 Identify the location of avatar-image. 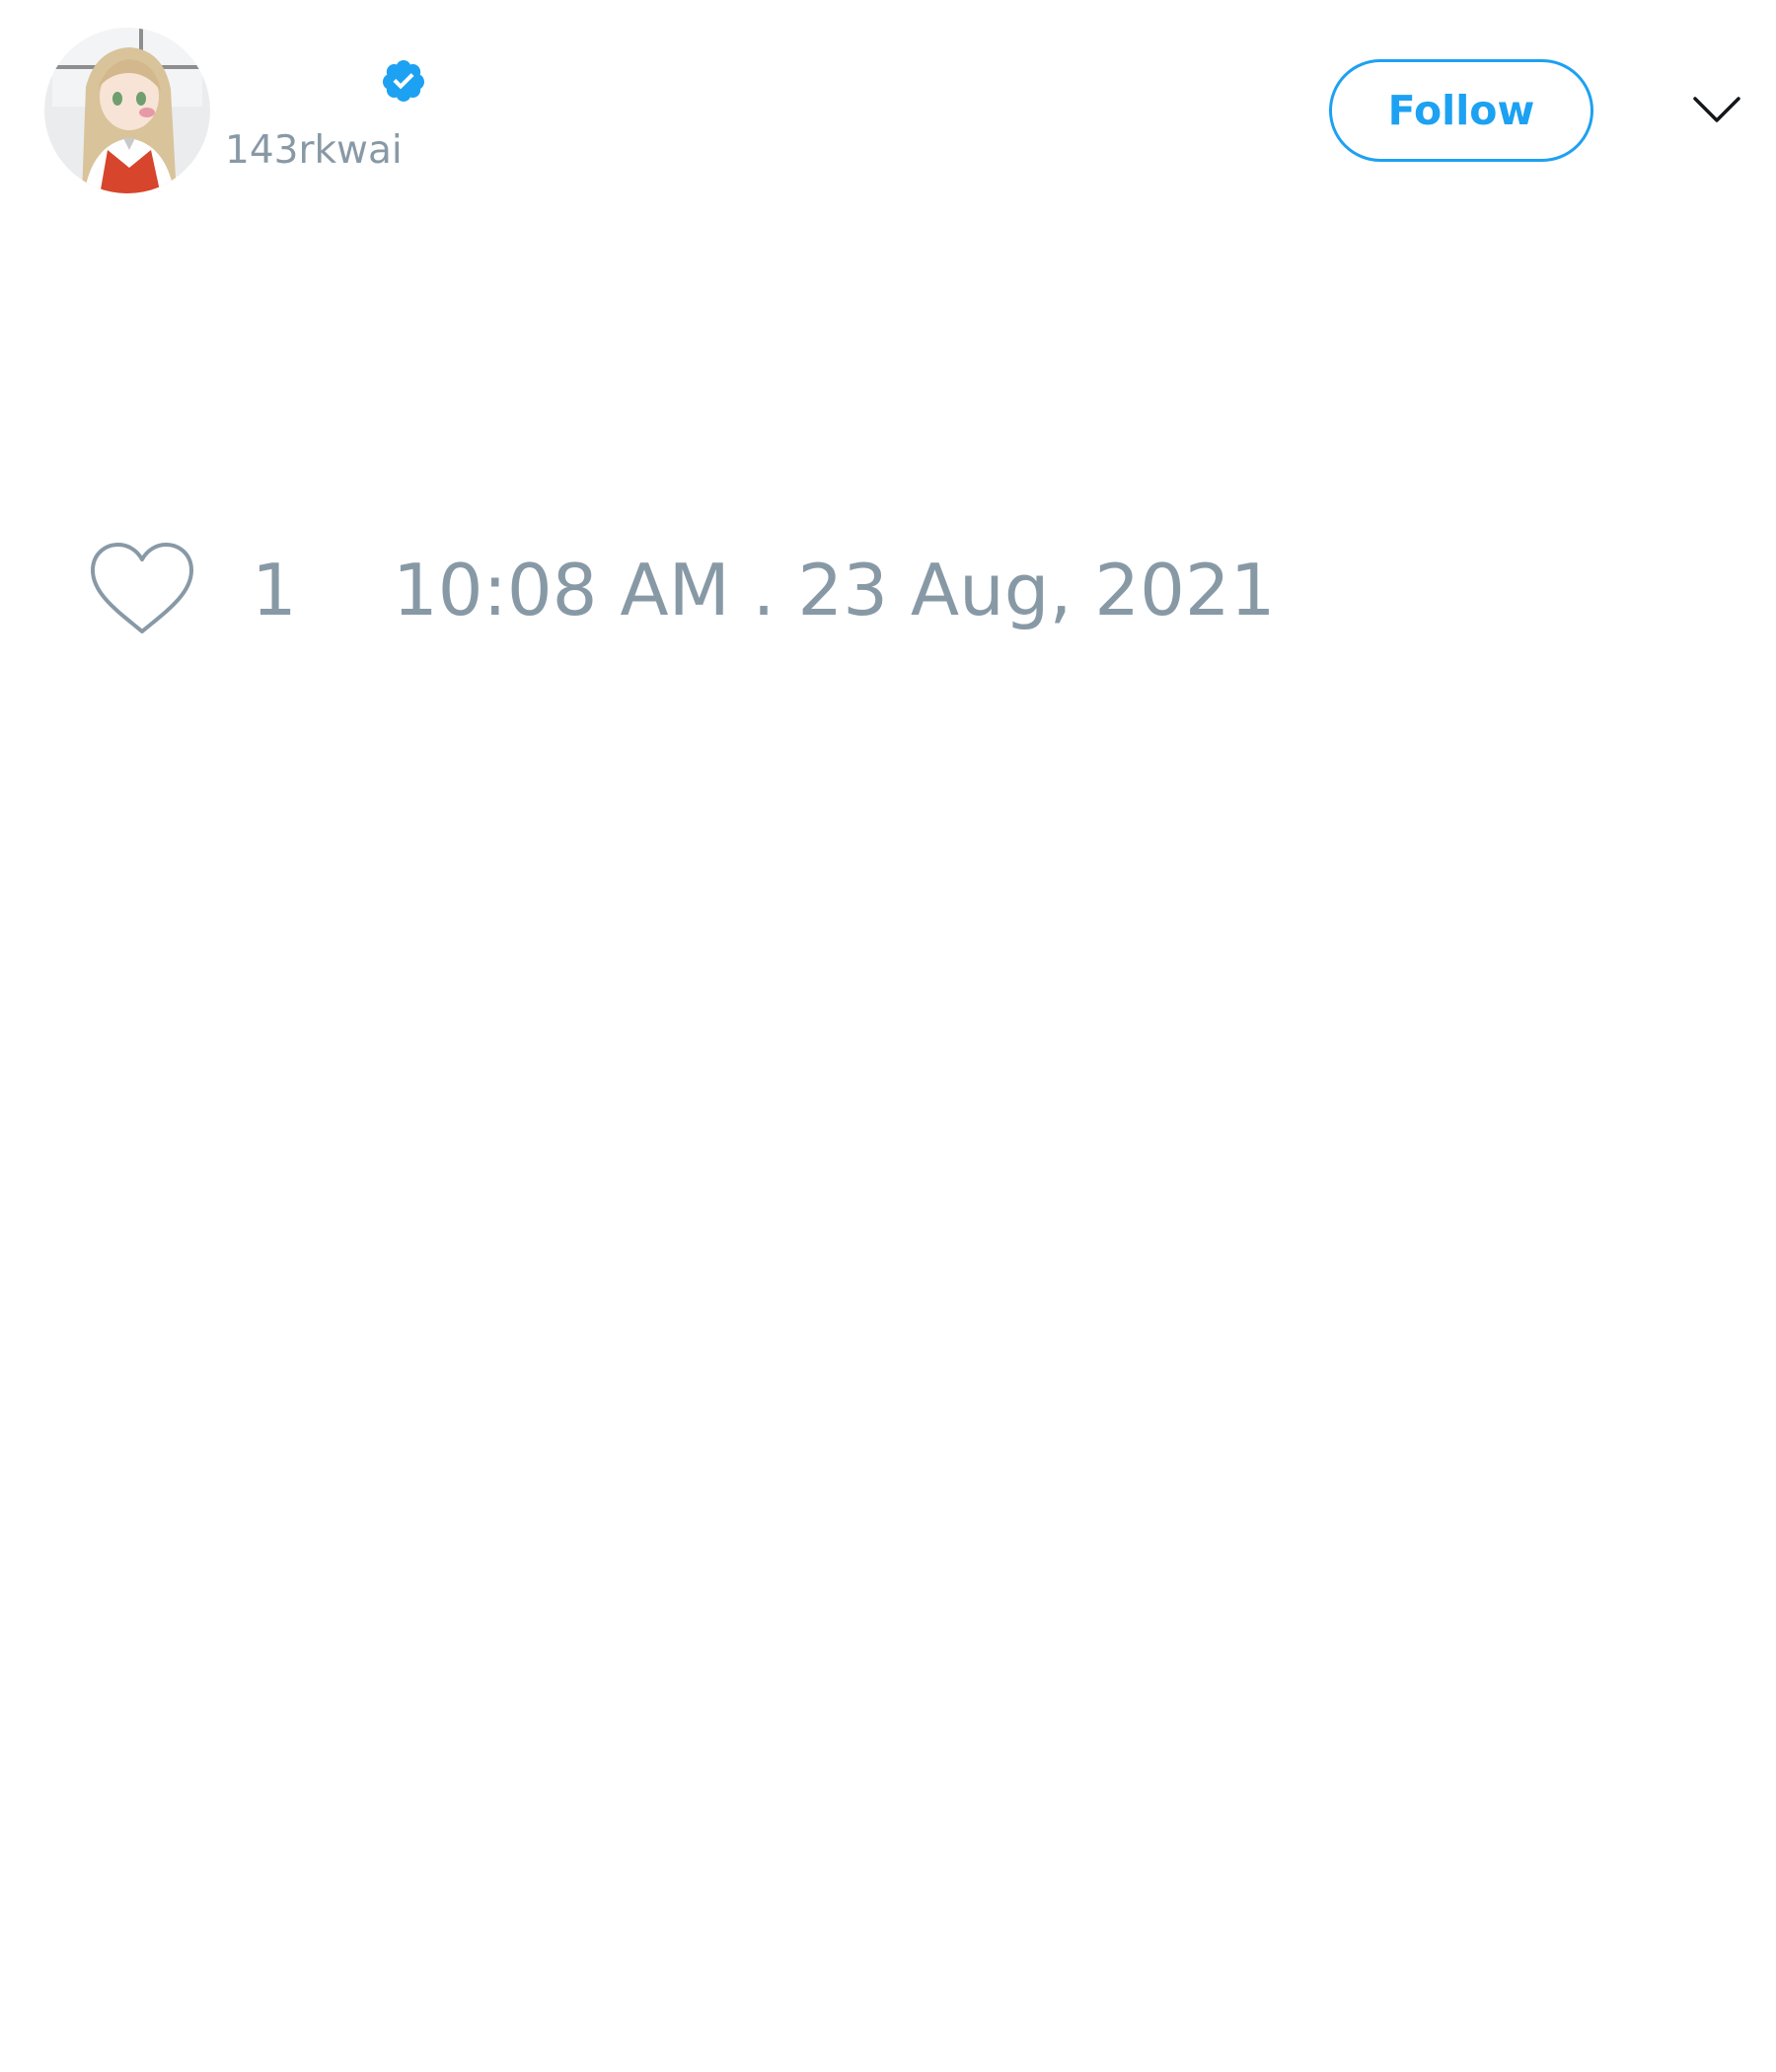
(127, 111).